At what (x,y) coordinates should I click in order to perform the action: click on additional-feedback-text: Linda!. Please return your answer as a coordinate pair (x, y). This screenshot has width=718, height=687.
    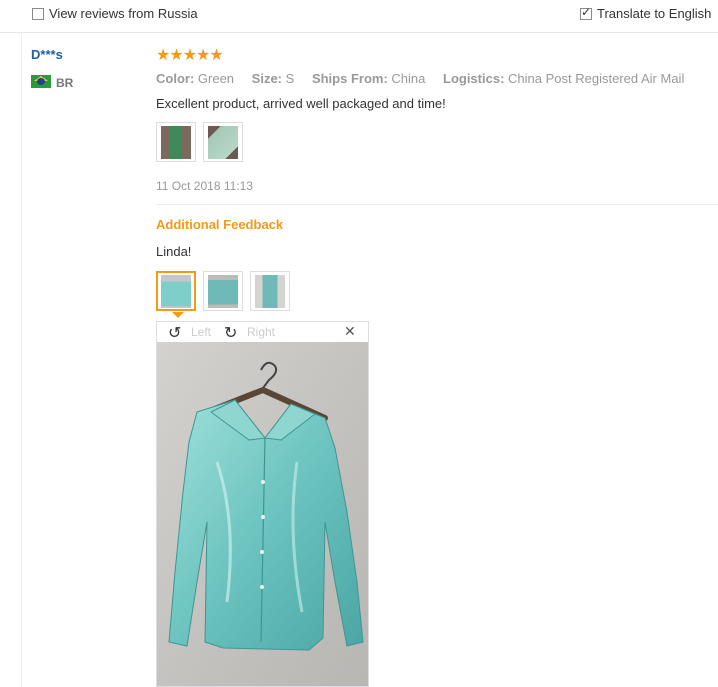
    Looking at the image, I should click on (174, 251).